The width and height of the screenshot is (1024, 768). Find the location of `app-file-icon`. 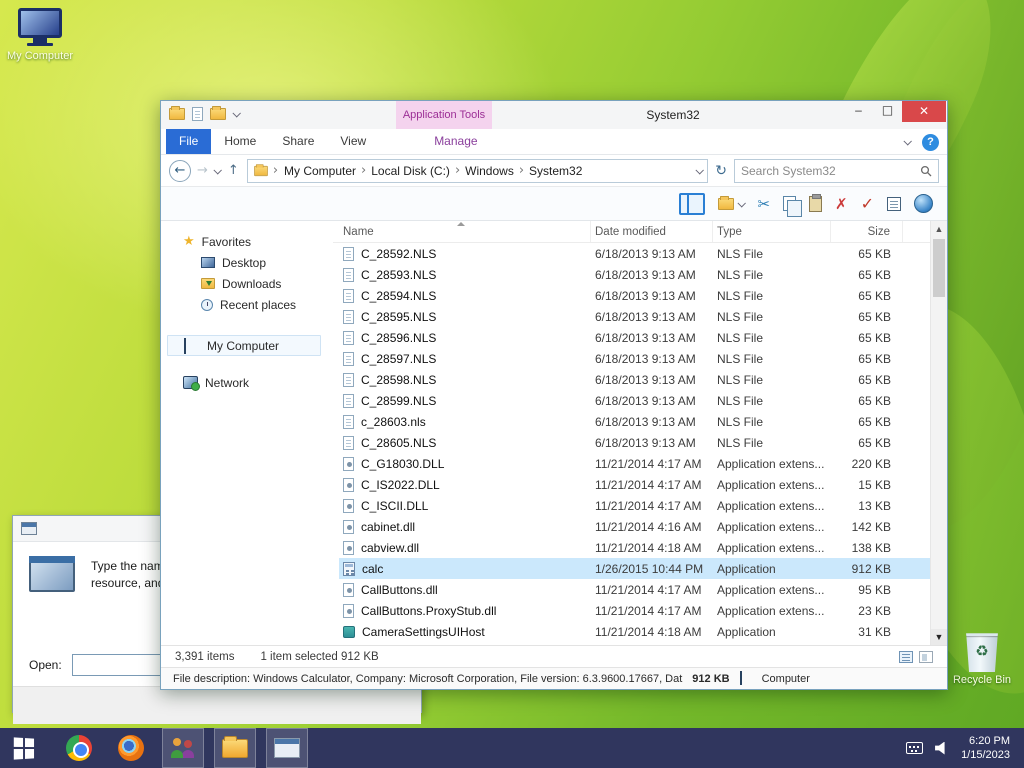

app-file-icon is located at coordinates (349, 631).